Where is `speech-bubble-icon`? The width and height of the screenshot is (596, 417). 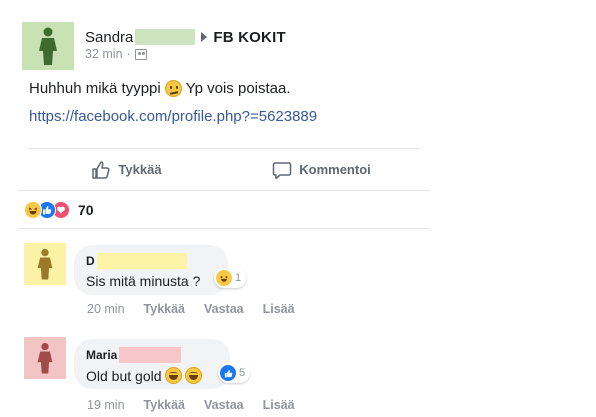 speech-bubble-icon is located at coordinates (282, 170).